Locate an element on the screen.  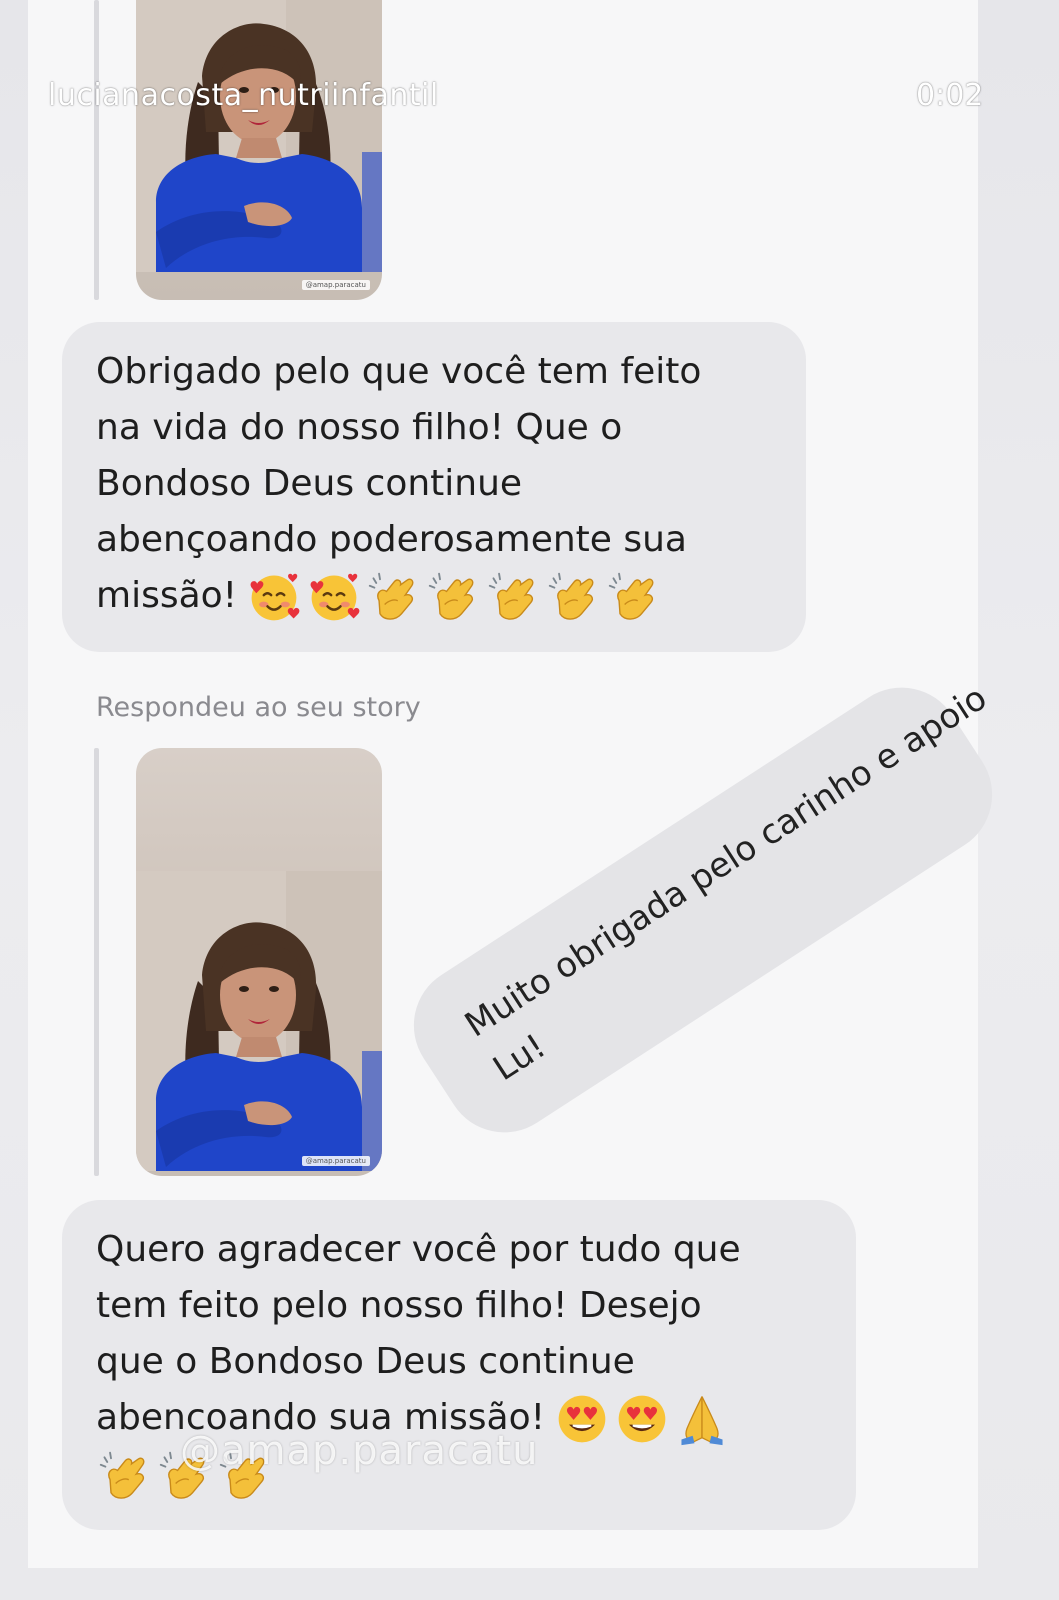
message-2-line-1: Quero agradecer você por tudo que is located at coordinates (418, 1249).